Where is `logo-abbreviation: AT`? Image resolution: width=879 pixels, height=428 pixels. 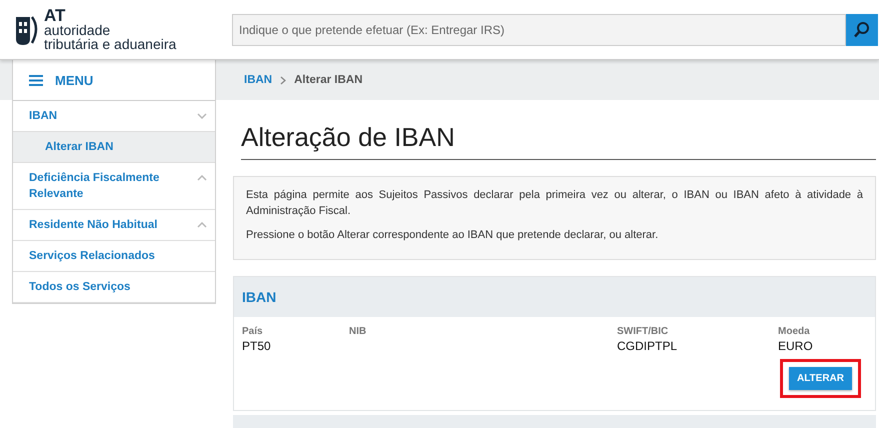
logo-abbreviation: AT is located at coordinates (55, 15).